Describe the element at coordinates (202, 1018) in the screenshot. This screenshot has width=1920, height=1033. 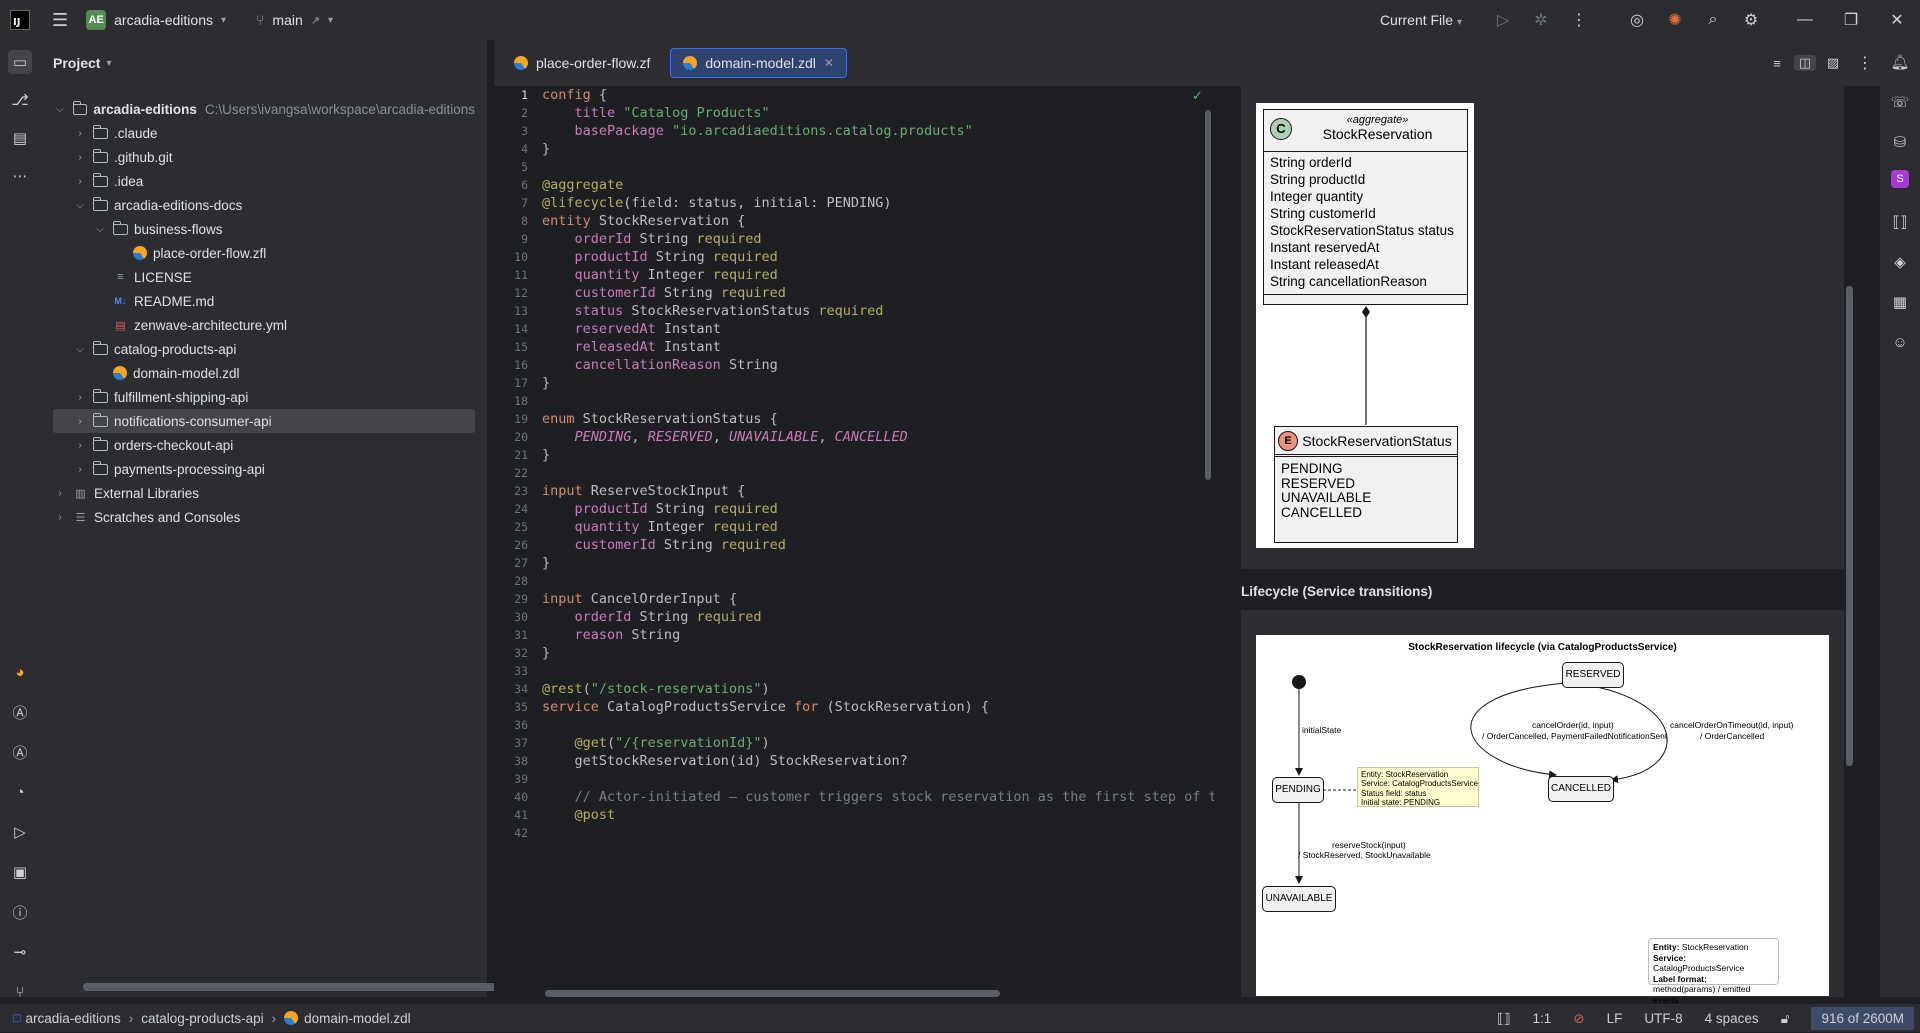
I see `breadcrumb-module: catalog-products-api` at that location.